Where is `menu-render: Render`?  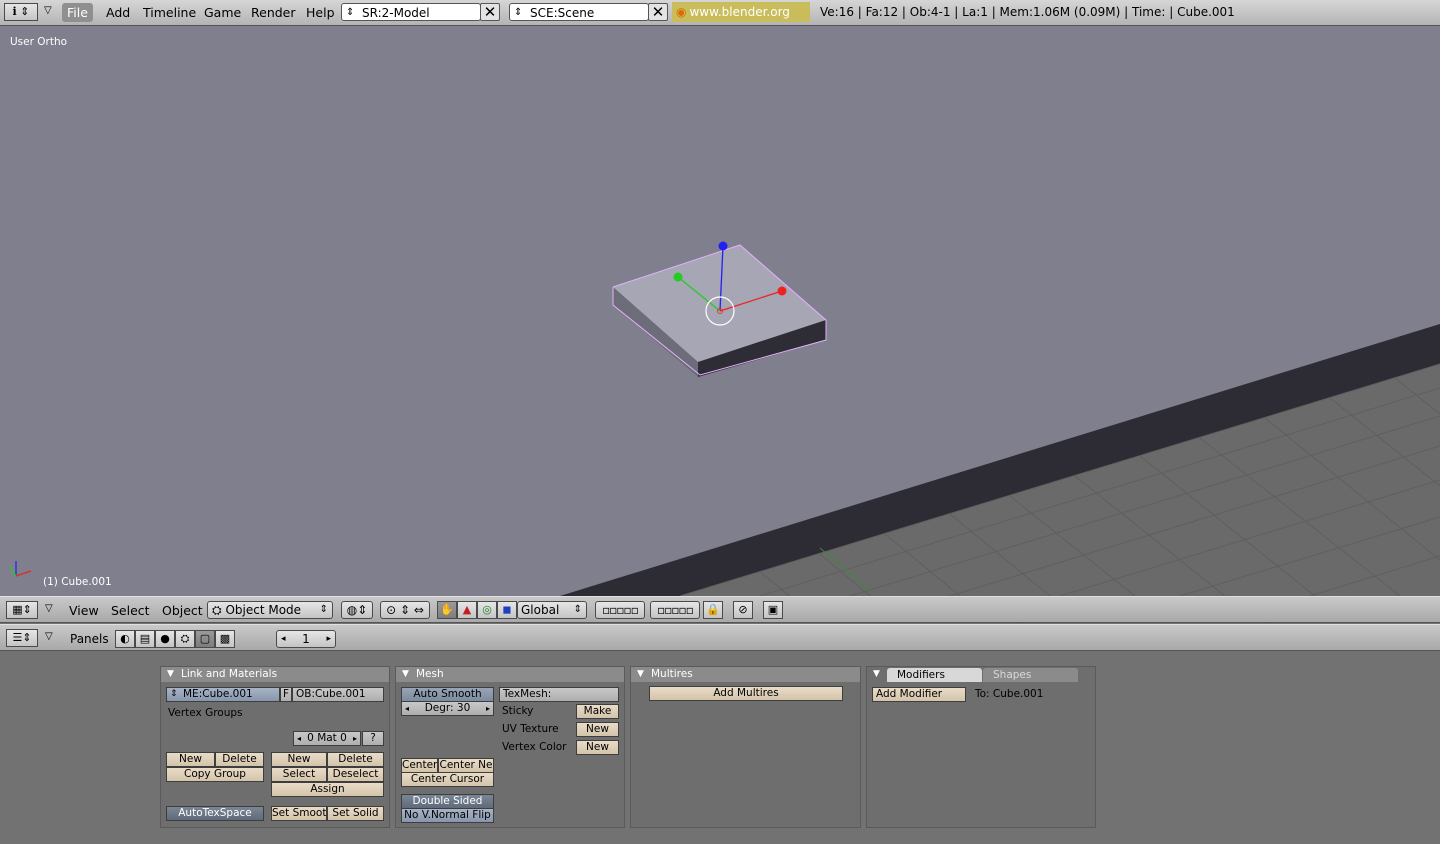
menu-render: Render is located at coordinates (273, 12).